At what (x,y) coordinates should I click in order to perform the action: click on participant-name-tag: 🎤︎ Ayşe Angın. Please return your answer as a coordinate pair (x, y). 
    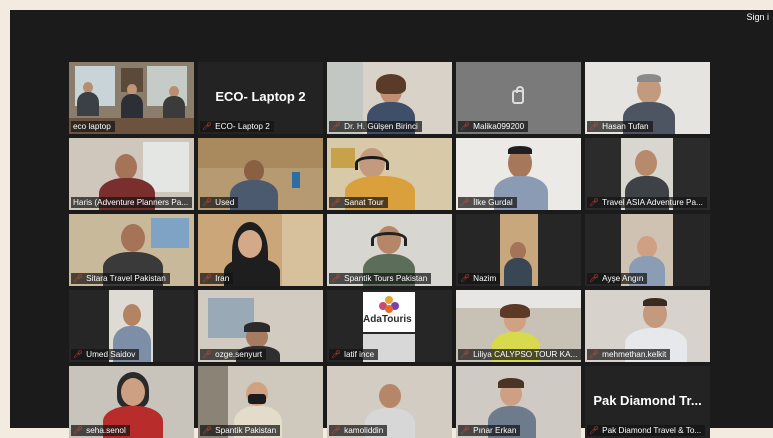
    Looking at the image, I should click on (617, 278).